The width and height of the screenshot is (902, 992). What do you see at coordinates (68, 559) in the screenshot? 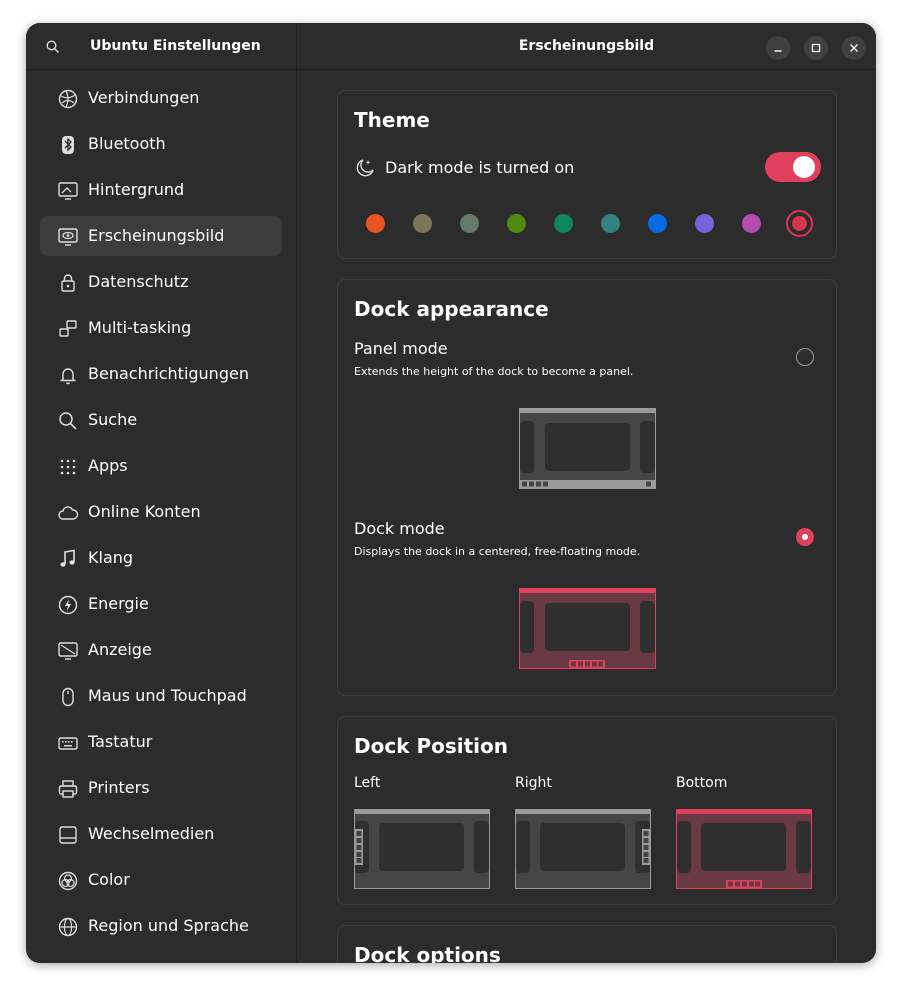
I see `music-note-icon` at bounding box center [68, 559].